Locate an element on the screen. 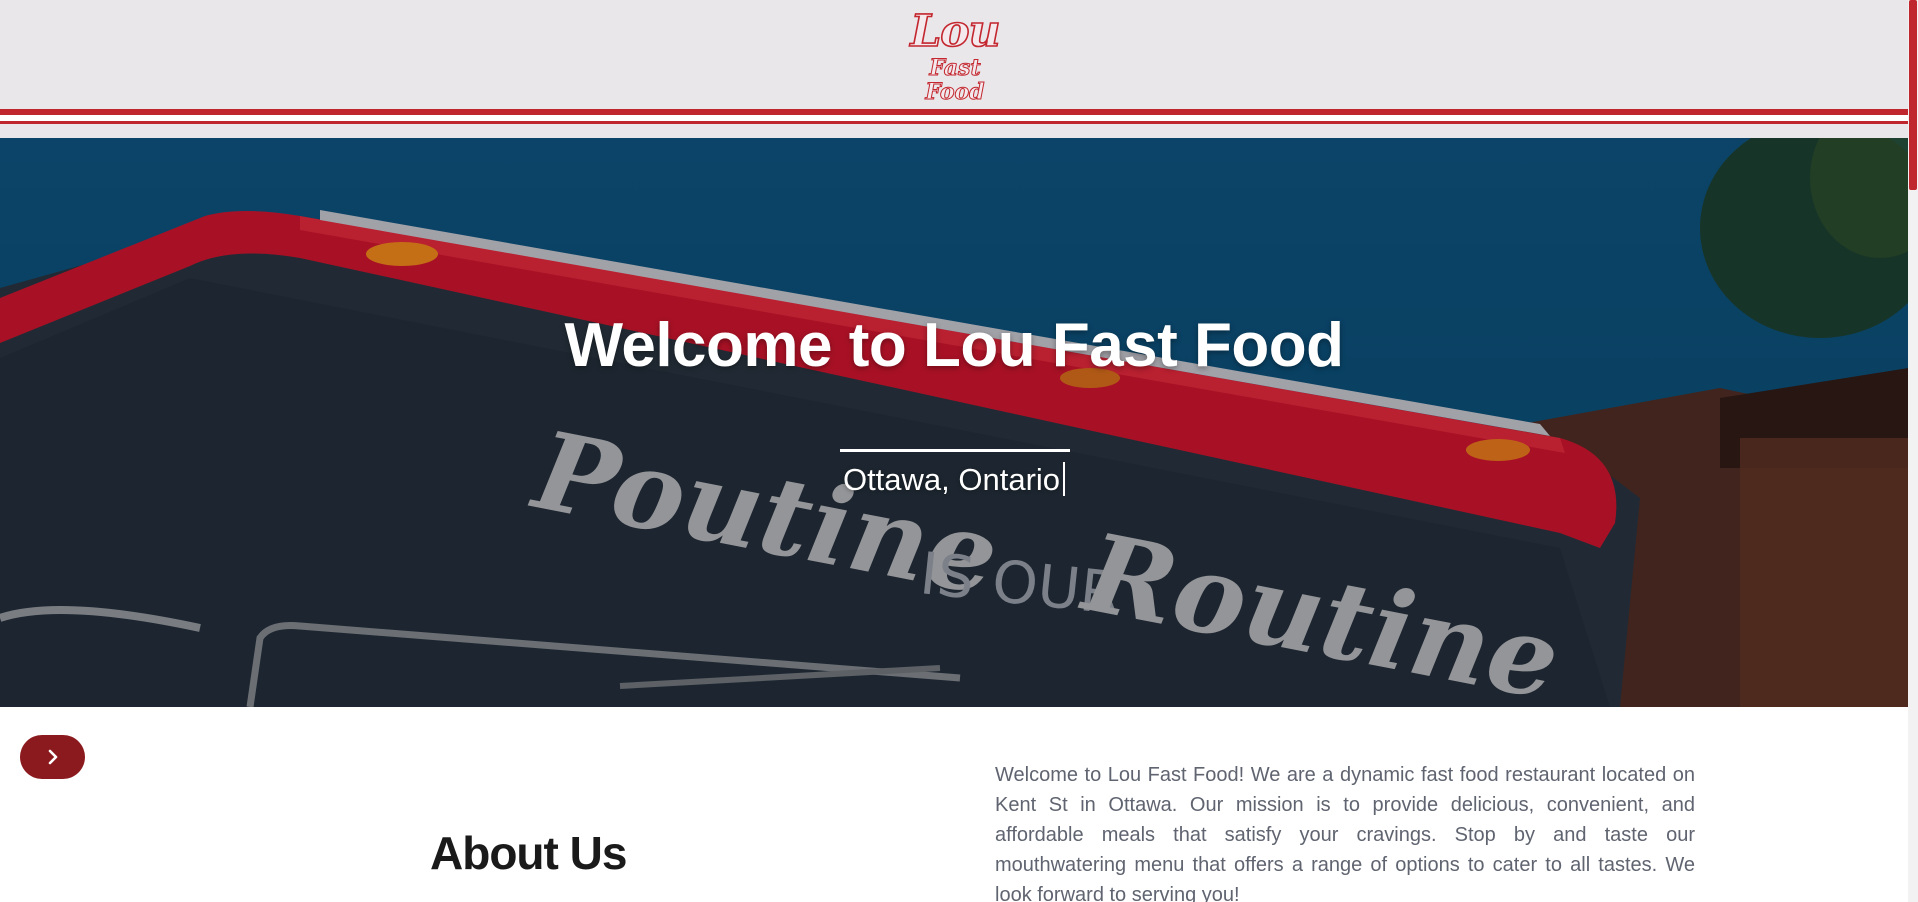 The height and width of the screenshot is (902, 1918). header-stripe-top is located at coordinates (954, 112).